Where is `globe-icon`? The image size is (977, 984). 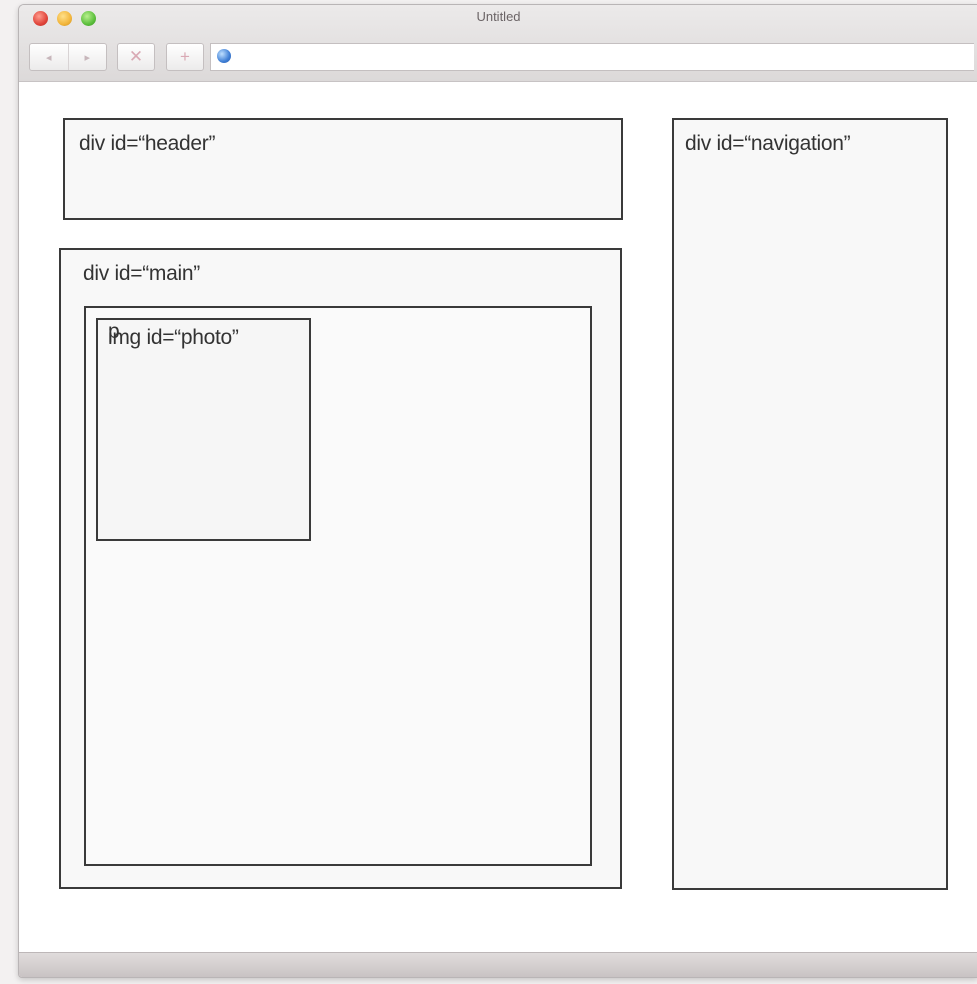 globe-icon is located at coordinates (224, 56).